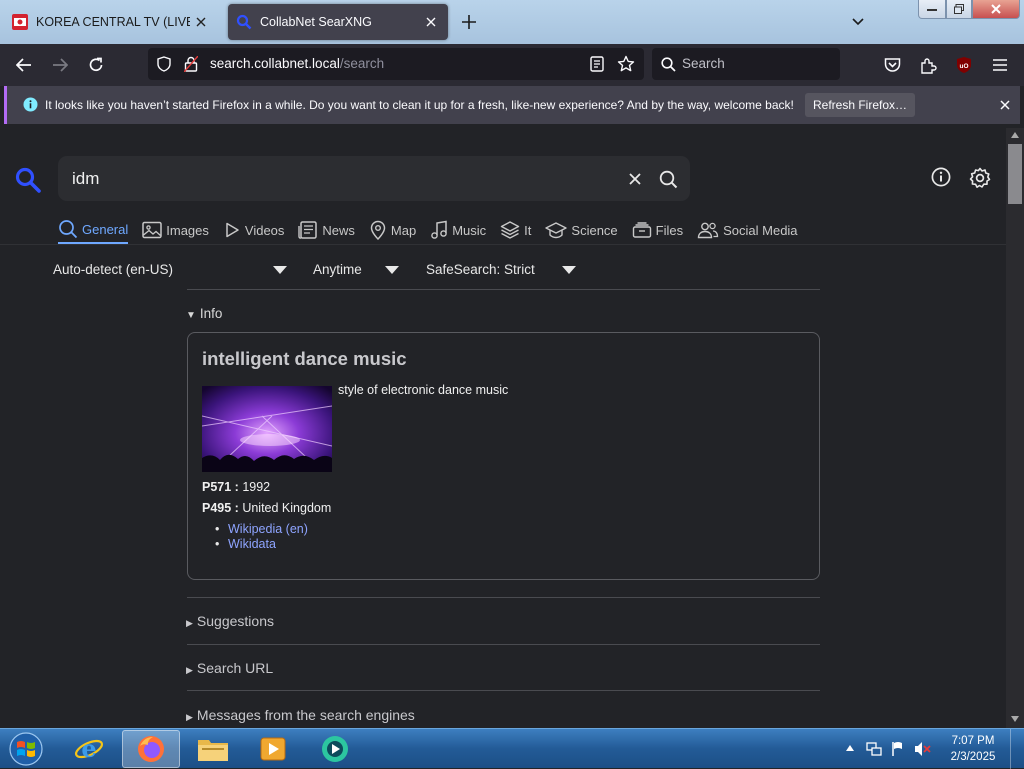 Image resolution: width=1024 pixels, height=769 pixels. I want to click on tab-images: Images, so click(175, 230).